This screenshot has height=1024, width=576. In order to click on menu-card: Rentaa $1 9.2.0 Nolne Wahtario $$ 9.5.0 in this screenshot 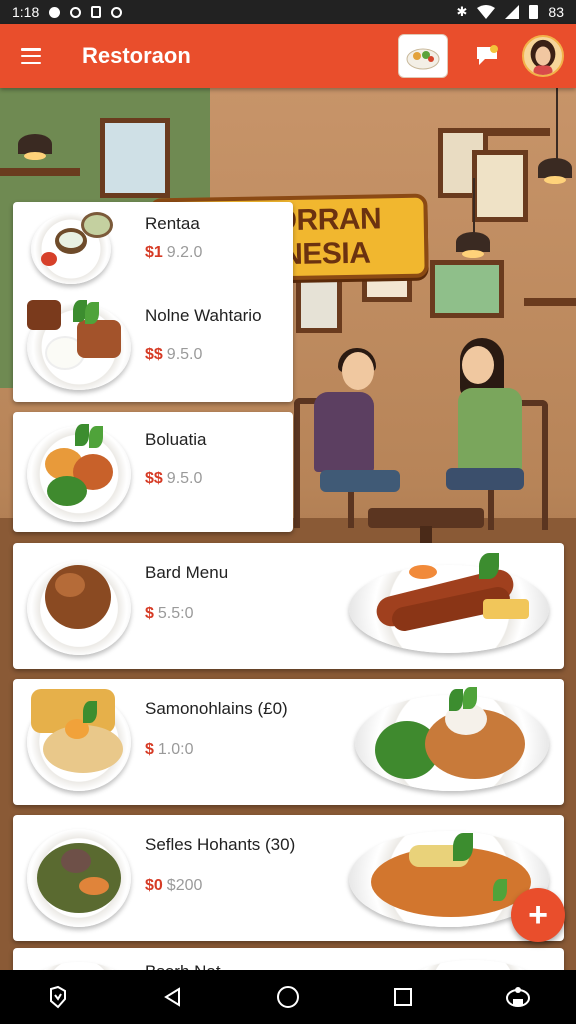, I will do `click(153, 302)`.